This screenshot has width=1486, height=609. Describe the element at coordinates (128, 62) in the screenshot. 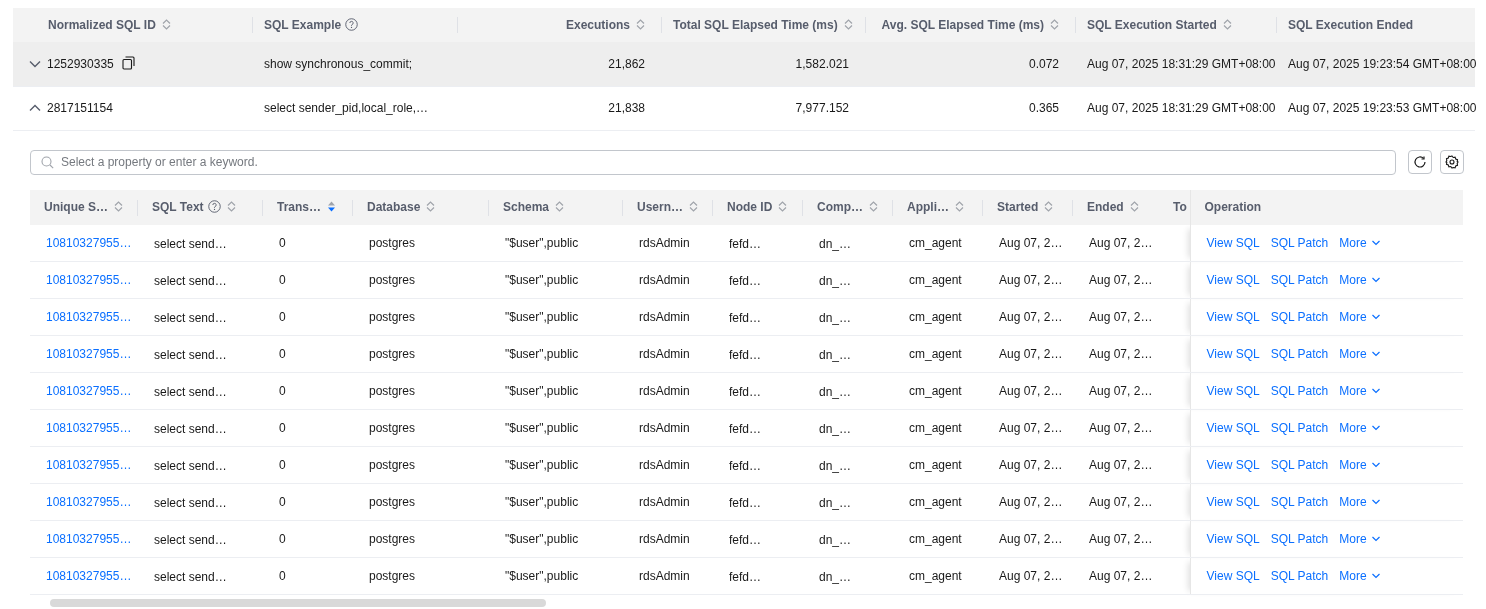

I see `copy-icon` at that location.